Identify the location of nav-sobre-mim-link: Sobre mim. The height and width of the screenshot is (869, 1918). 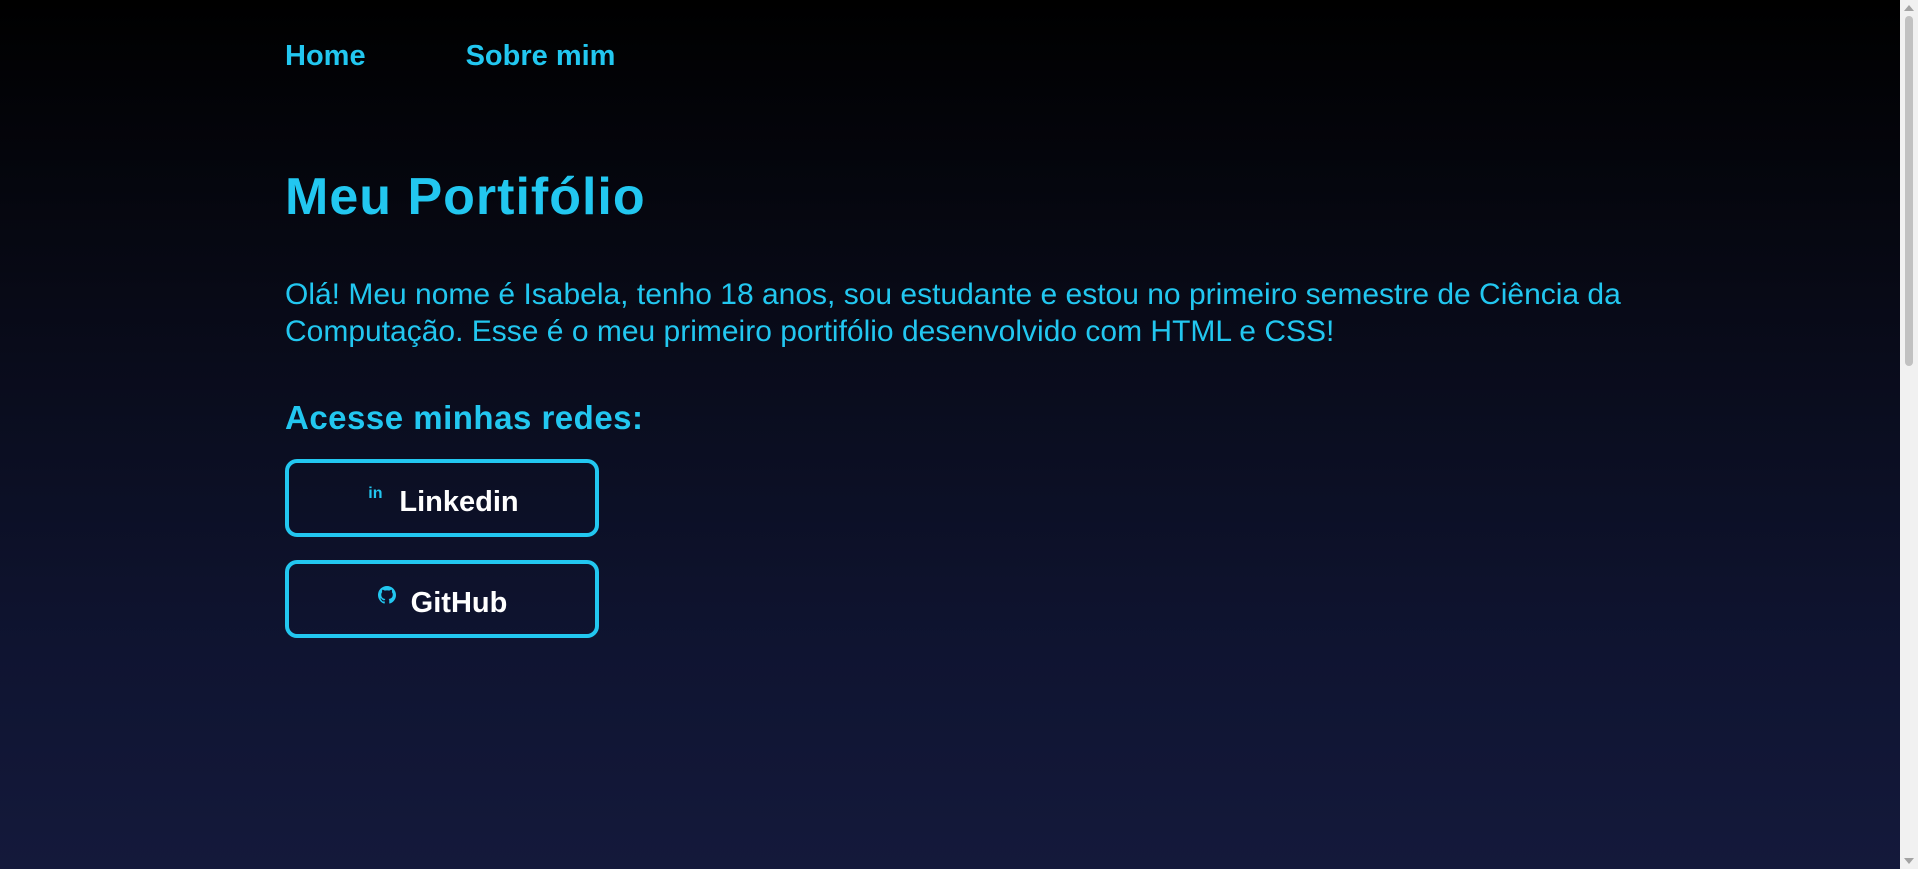
(541, 56).